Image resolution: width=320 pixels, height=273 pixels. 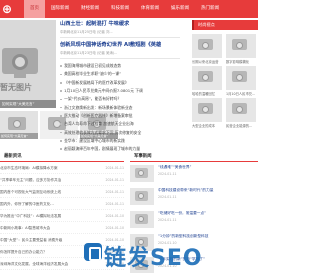 What do you see at coordinates (62, 216) in the screenshot?
I see `list-item: 华为推出“中广科技”：AI模拟玩法发展 2024-01-10` at bounding box center [62, 216].